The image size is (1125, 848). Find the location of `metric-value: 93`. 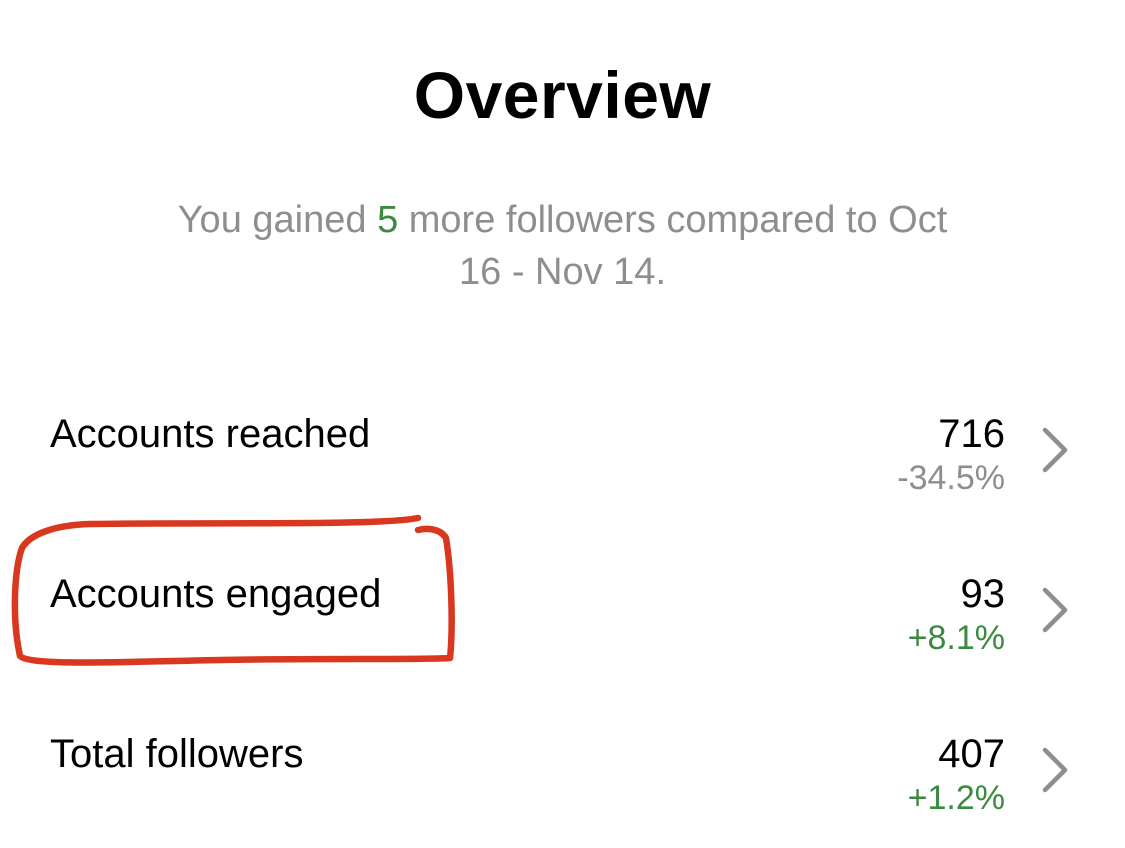

metric-value: 93 is located at coordinates (983, 594).